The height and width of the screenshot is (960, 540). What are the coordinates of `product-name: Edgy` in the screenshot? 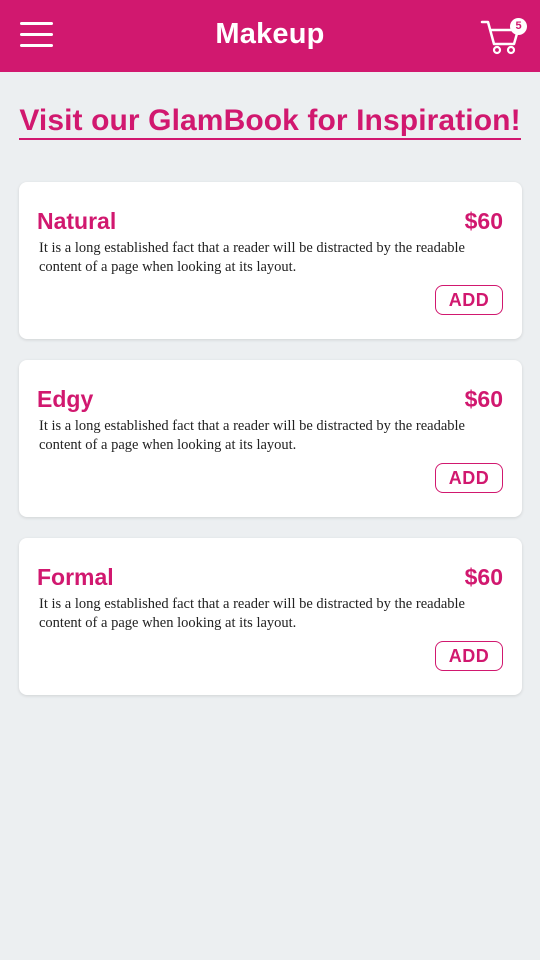 It's located at (65, 399).